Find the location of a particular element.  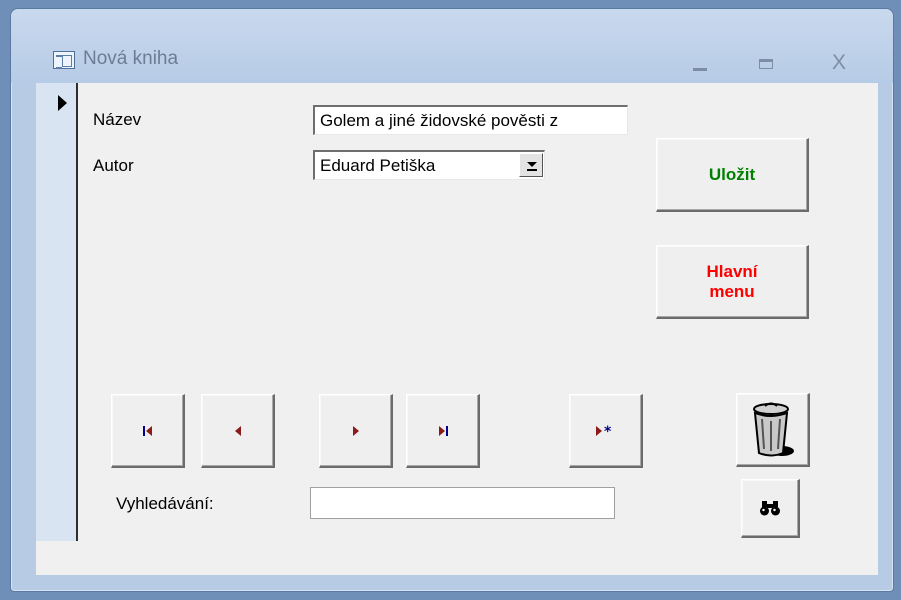

nazev-field: Golem a jiné židovské pověsti z is located at coordinates (470, 120).